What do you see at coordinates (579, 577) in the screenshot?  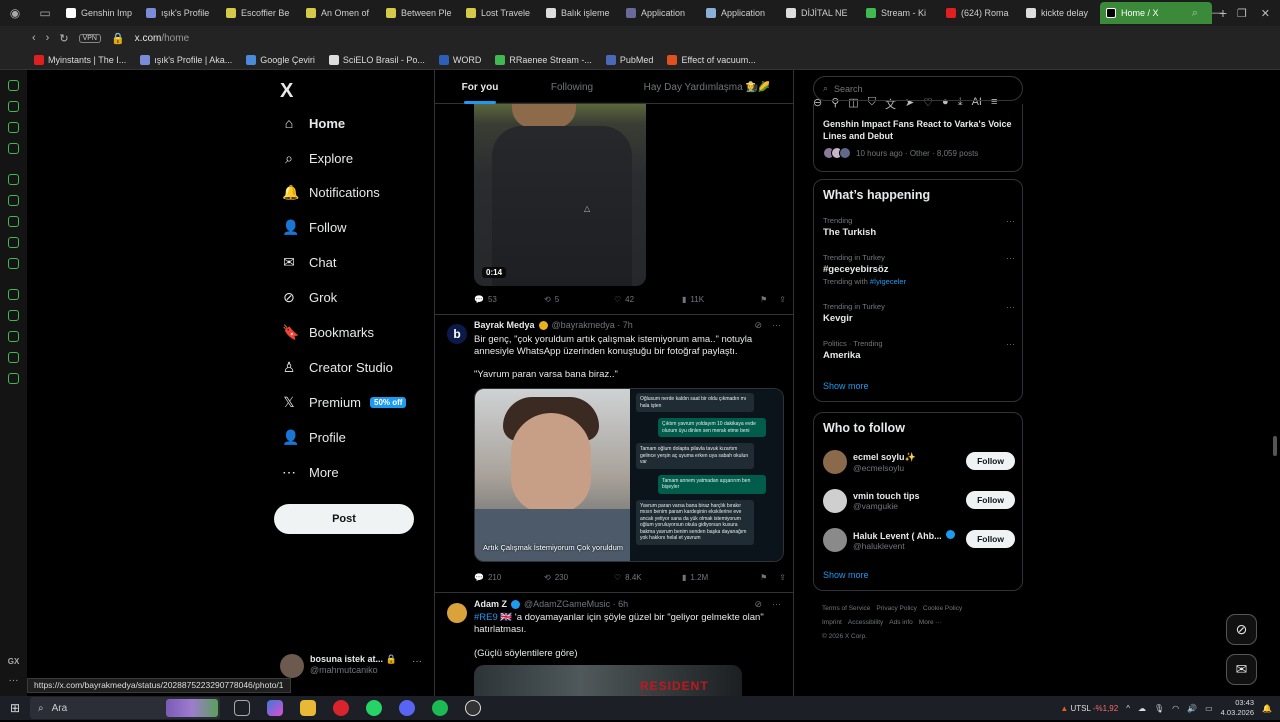 I see `repost-button: ⟲ 230` at bounding box center [579, 577].